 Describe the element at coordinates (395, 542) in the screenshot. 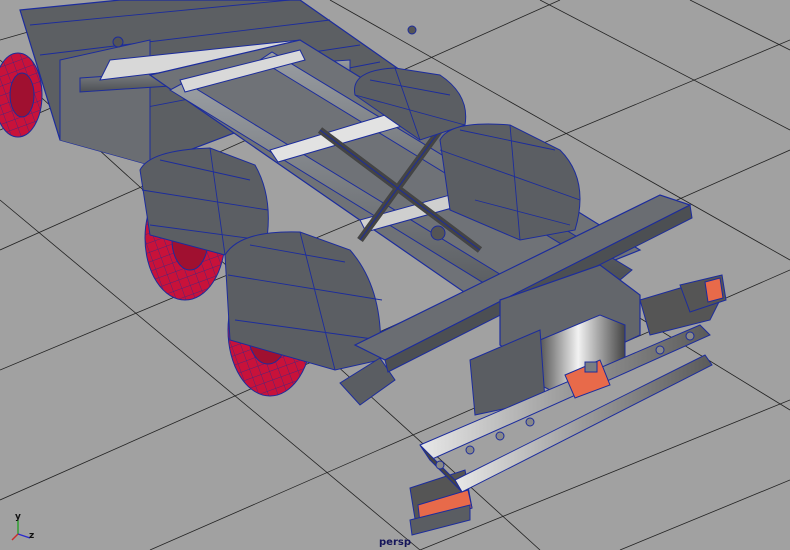

I see `camera-name-label: persp` at that location.